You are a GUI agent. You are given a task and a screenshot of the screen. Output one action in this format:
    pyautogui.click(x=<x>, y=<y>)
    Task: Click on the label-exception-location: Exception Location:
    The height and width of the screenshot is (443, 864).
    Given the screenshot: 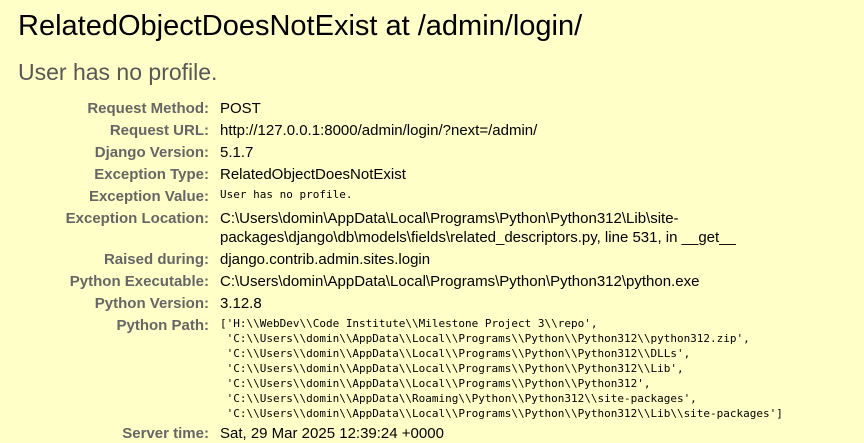 What is the action you would take?
    pyautogui.click(x=137, y=218)
    